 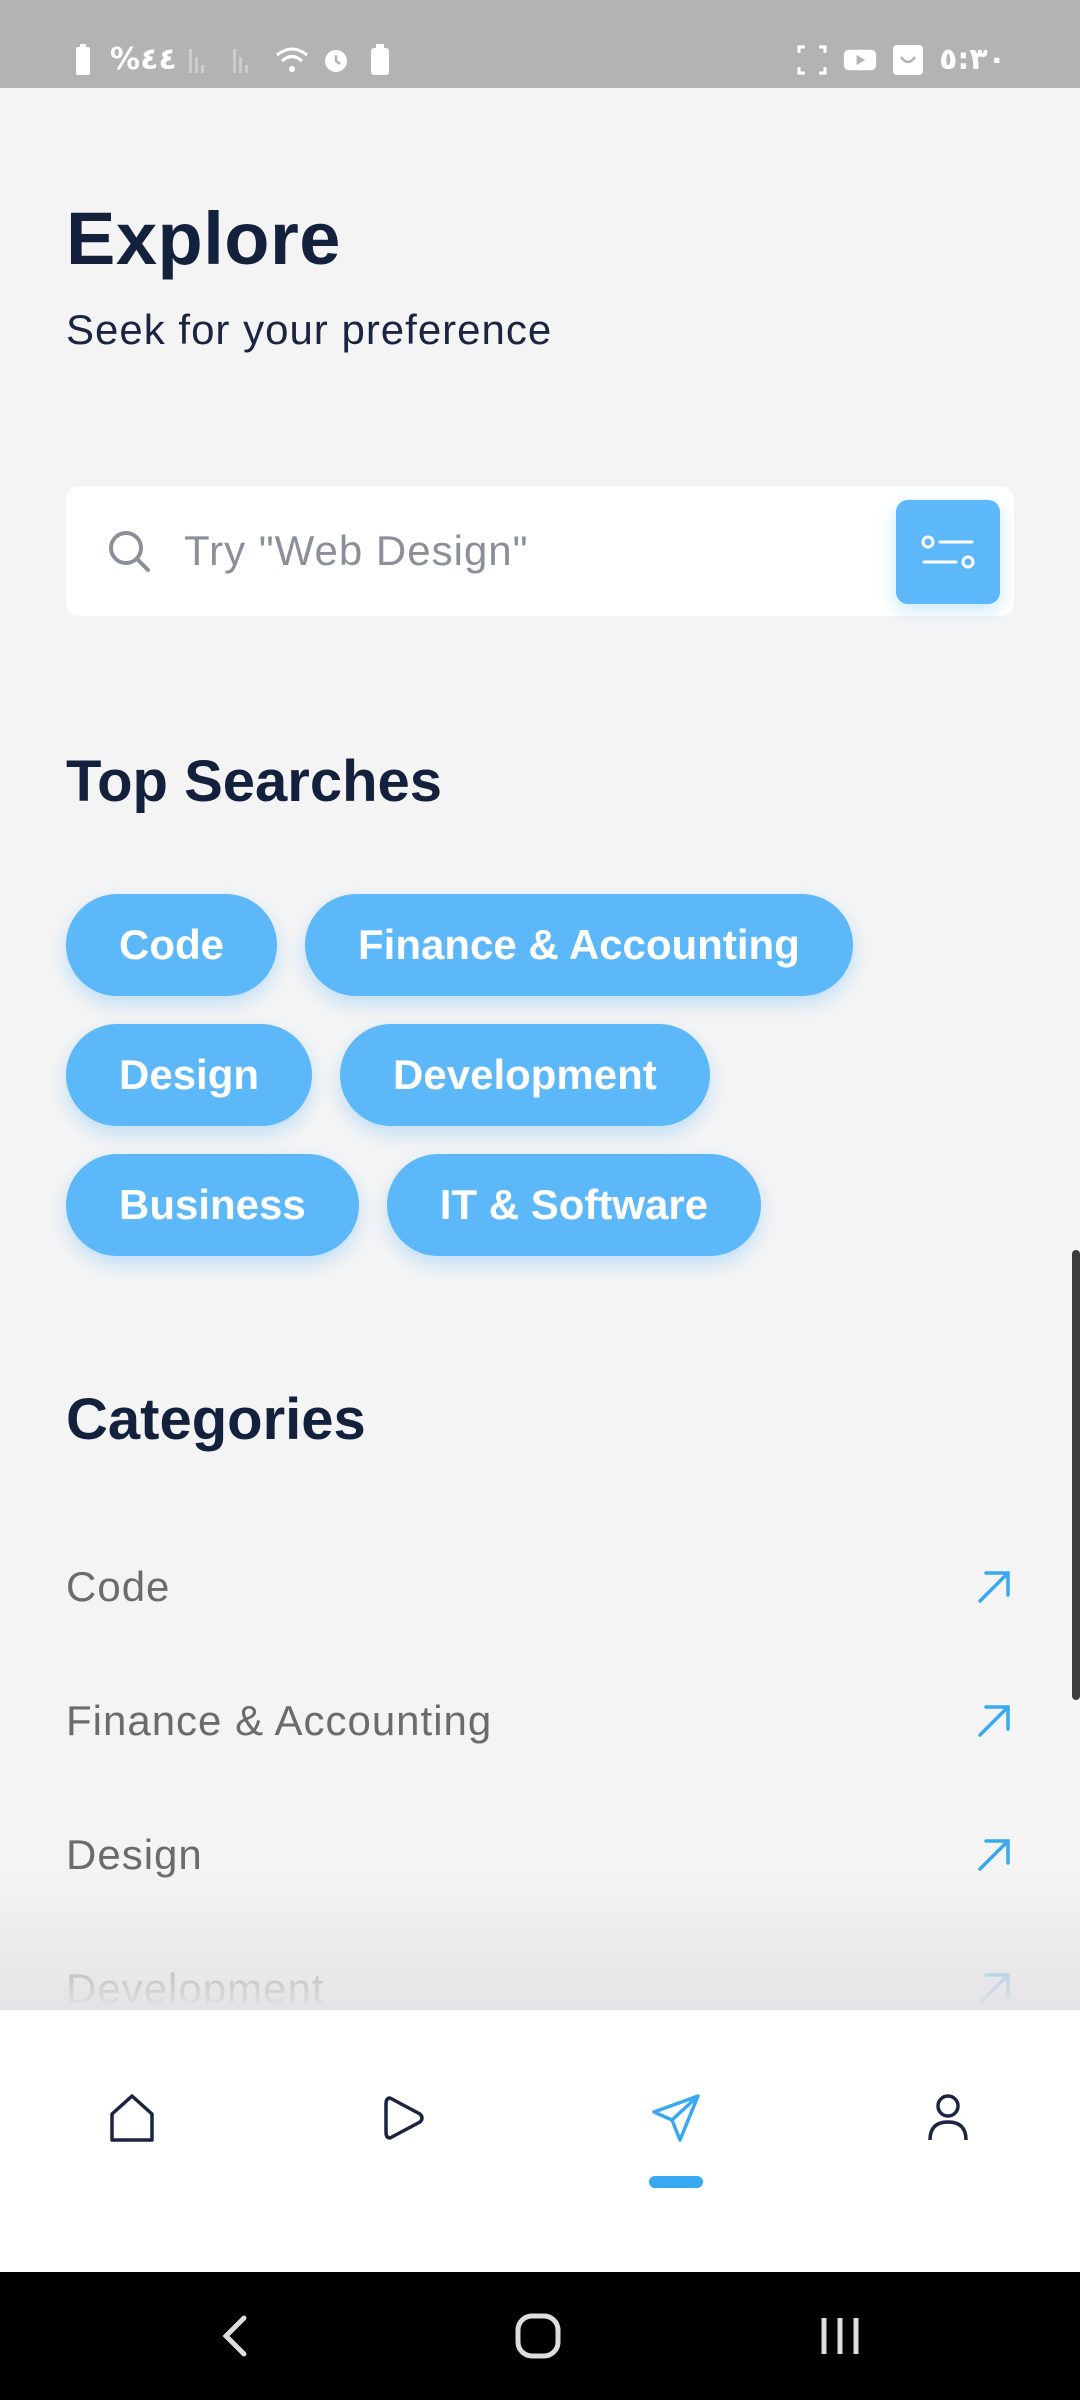 I want to click on filter-icon, so click(x=948, y=552).